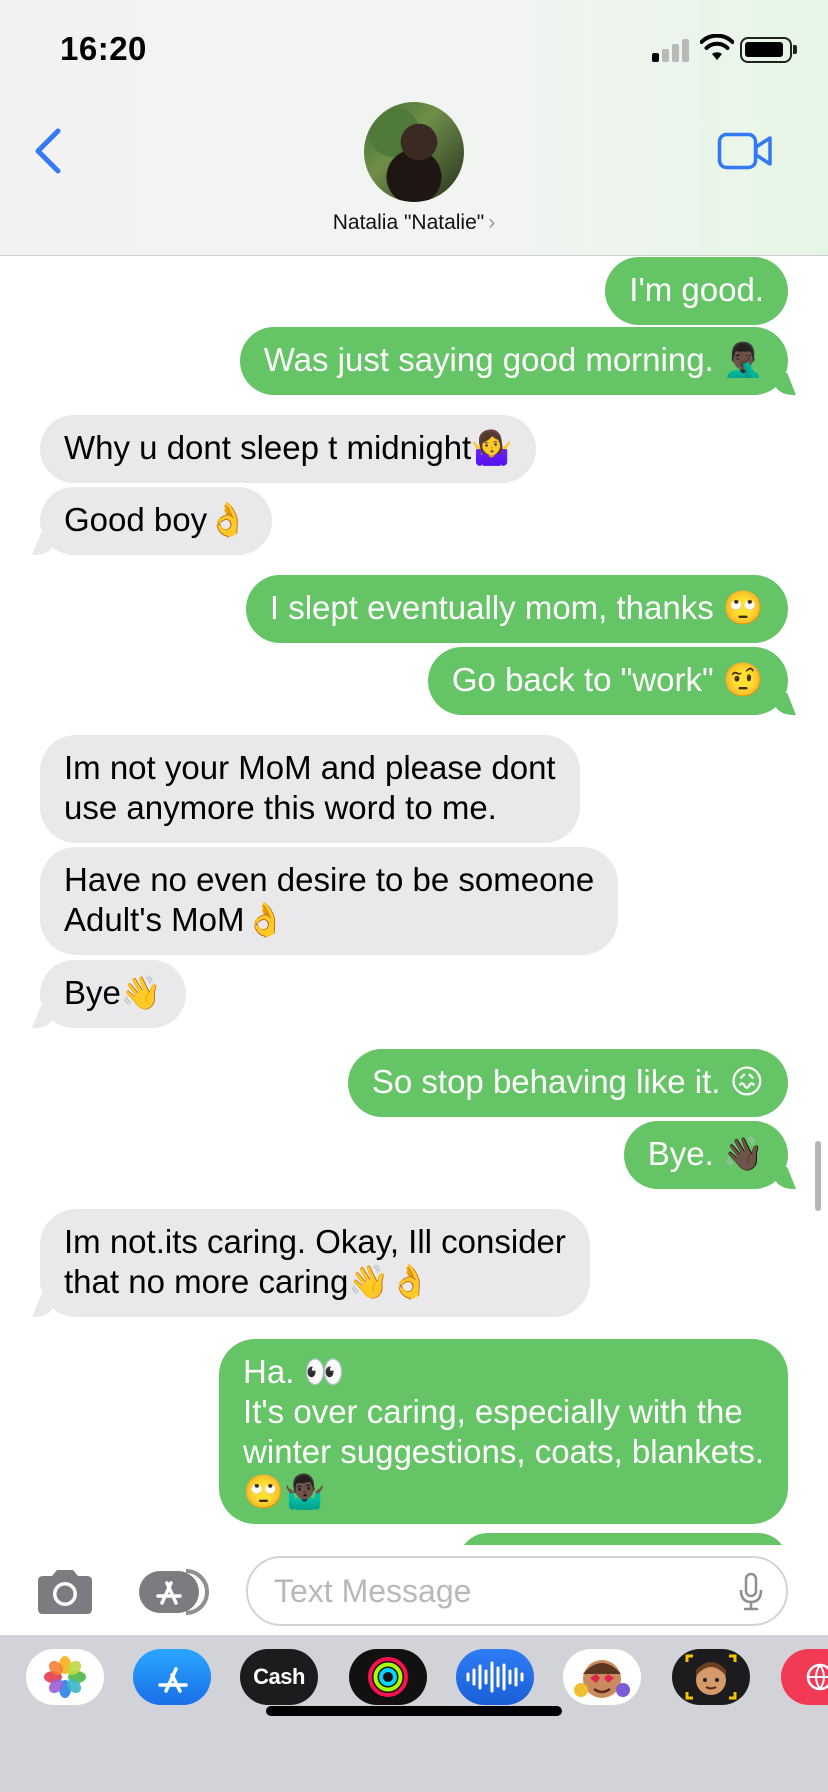 The width and height of the screenshot is (828, 1792). I want to click on conversation-header: 16:20 Natalia "Natalie" ›, so click(414, 128).